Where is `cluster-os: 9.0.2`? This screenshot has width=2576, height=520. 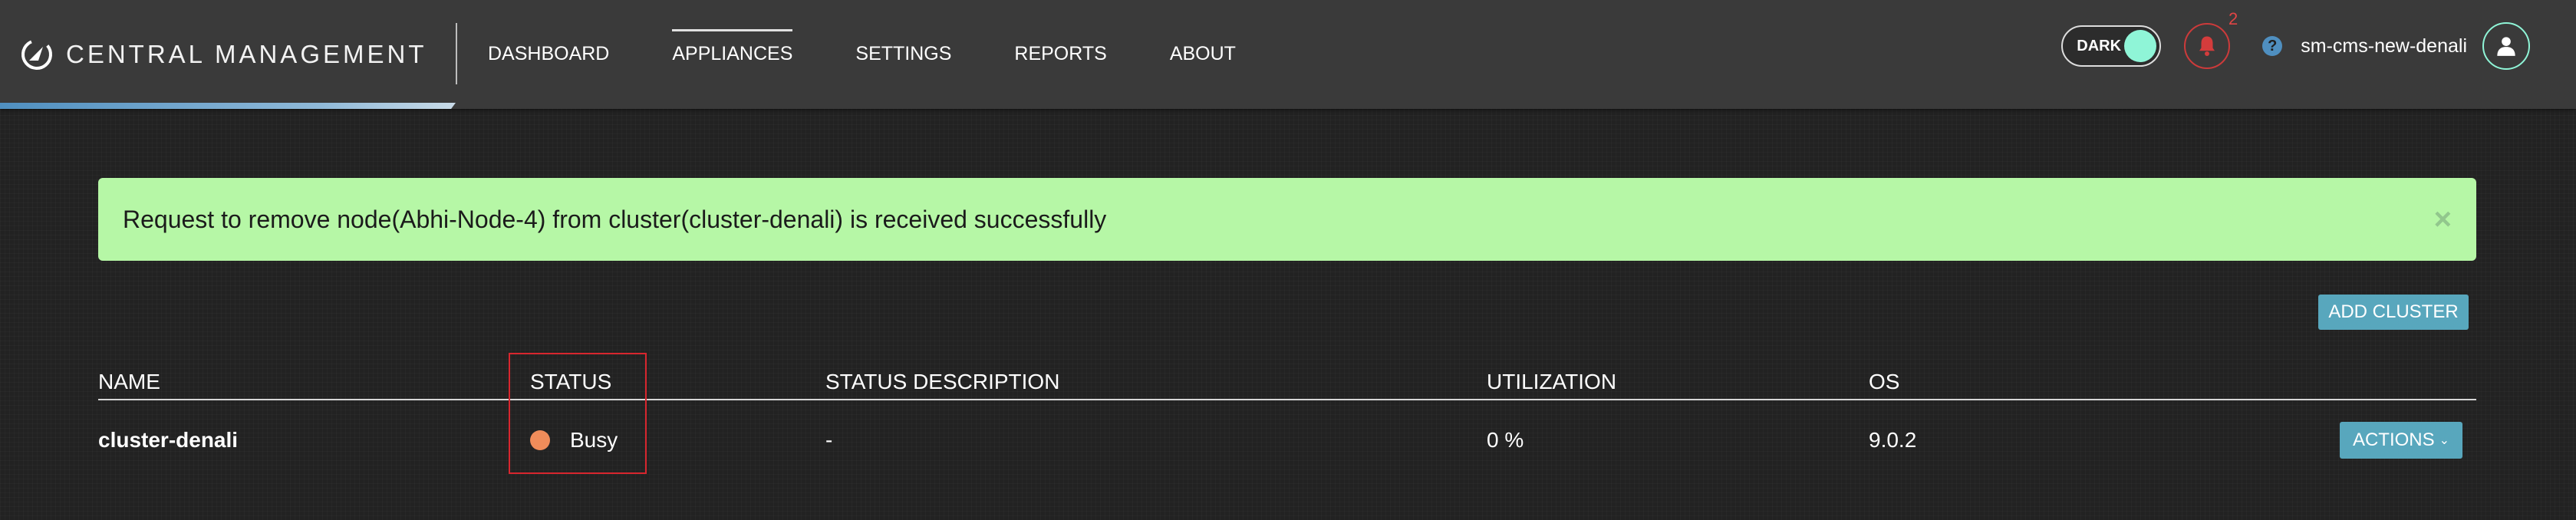 cluster-os: 9.0.2 is located at coordinates (1893, 440).